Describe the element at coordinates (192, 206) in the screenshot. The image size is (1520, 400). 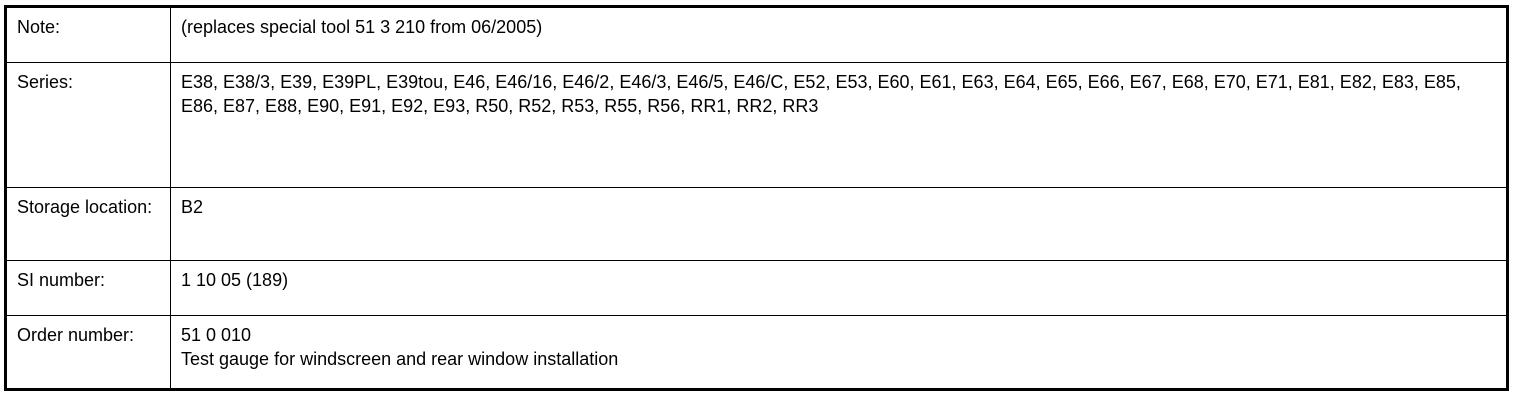
I see `storage-location-text: B2` at that location.